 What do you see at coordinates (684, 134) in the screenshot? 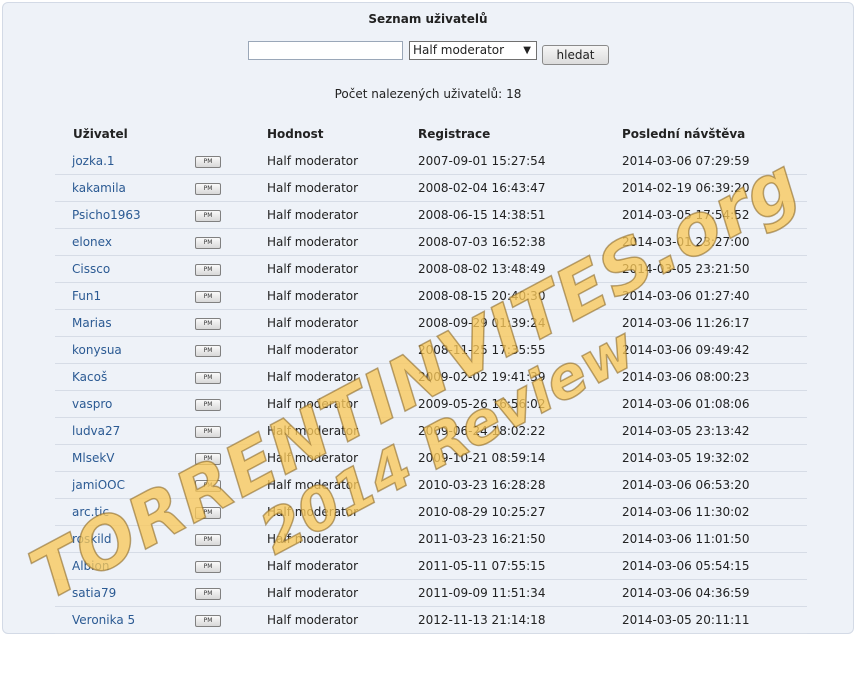
I see `header-last-visit: Poslední návštěva` at bounding box center [684, 134].